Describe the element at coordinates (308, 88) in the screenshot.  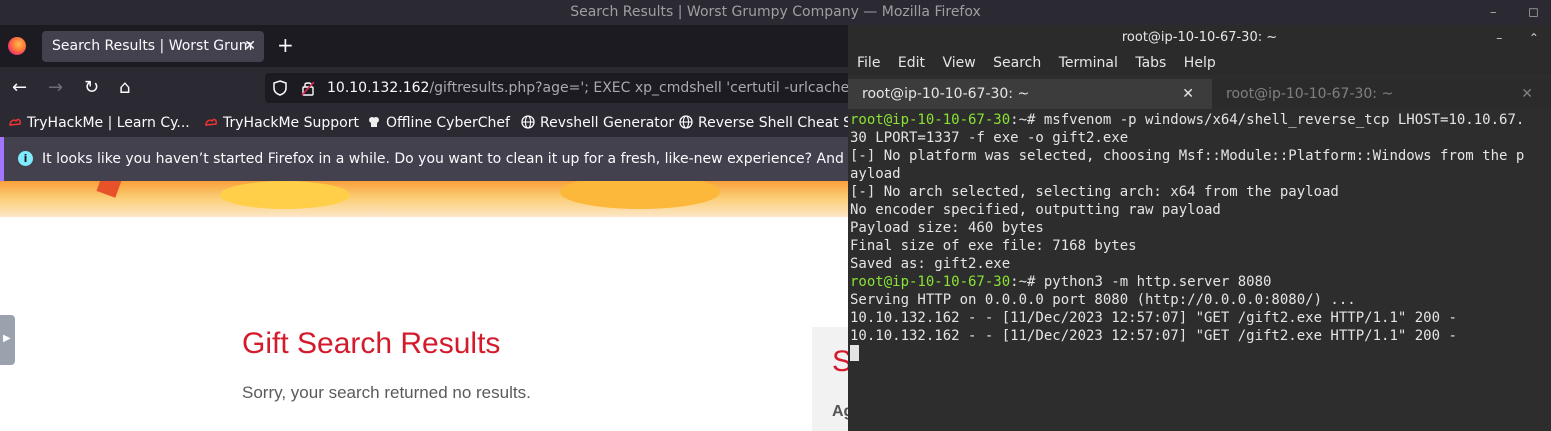
I see `insecure-lock-icon` at that location.